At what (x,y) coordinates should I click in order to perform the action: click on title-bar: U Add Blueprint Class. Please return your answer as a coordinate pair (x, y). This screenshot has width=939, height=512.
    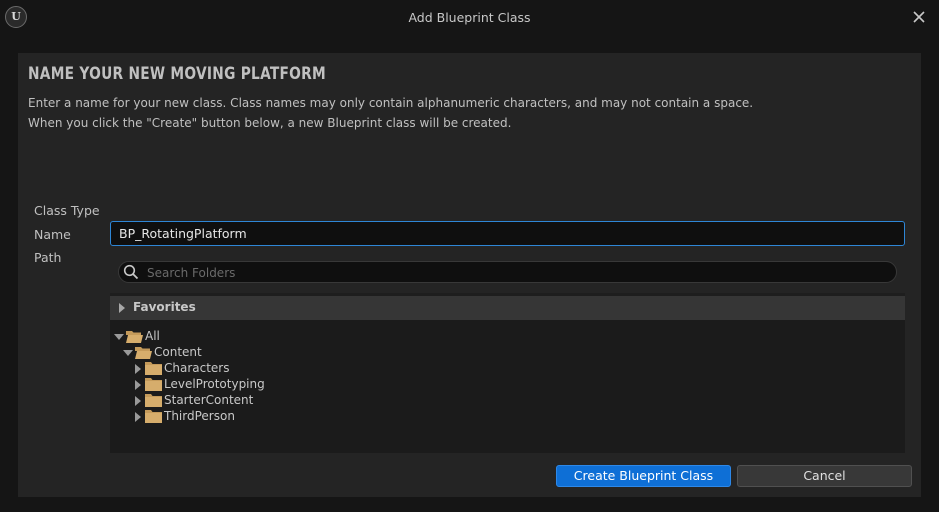
    Looking at the image, I should click on (469, 18).